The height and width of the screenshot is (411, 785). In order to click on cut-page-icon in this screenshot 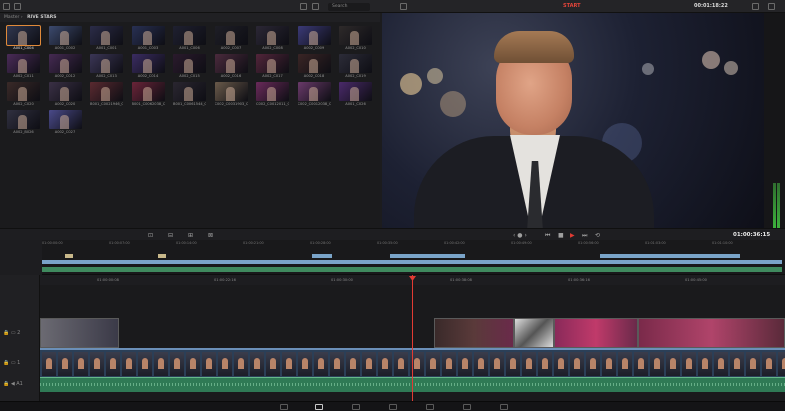, I will do `click(319, 407)`.